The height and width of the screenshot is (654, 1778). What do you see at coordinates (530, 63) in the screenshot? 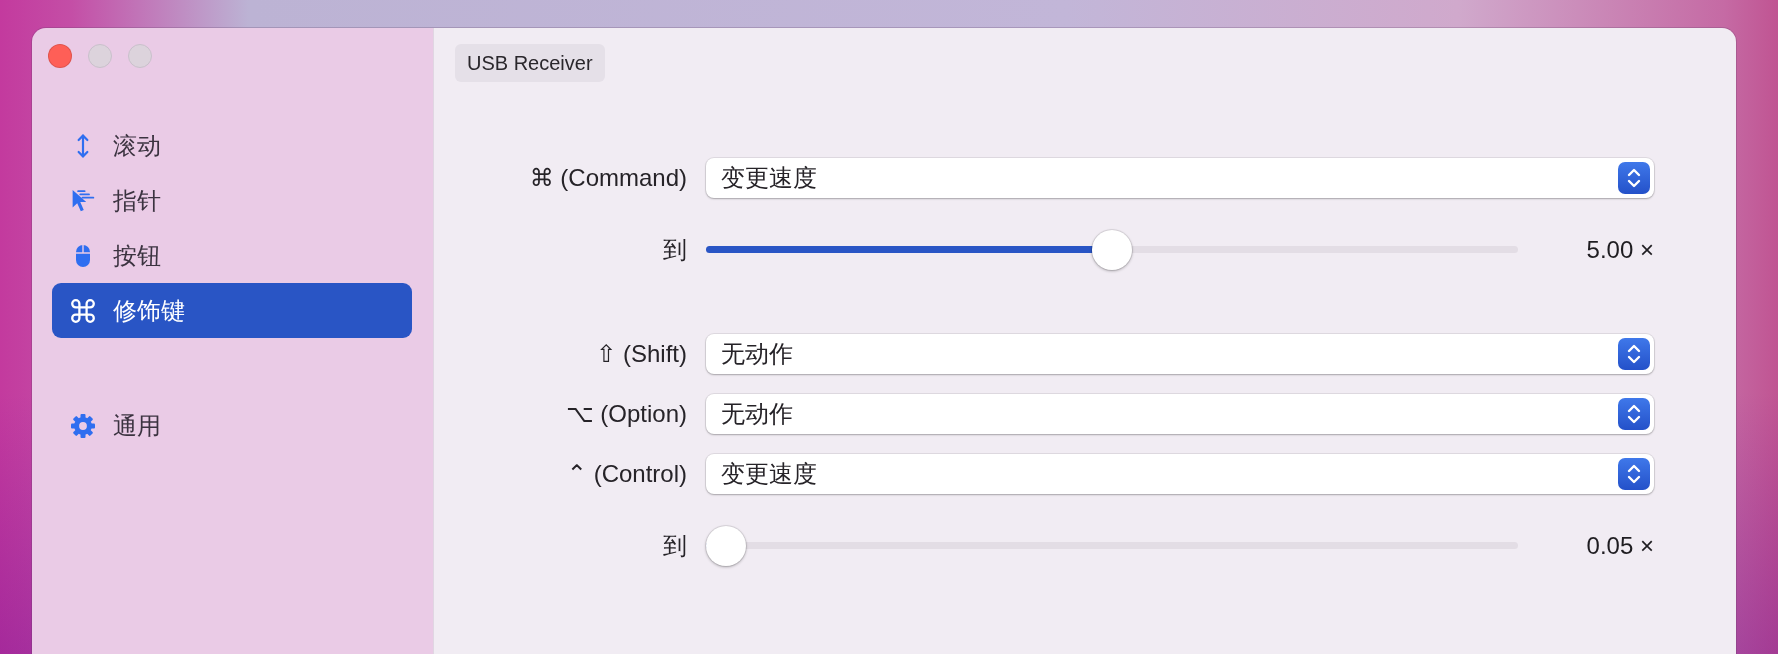
I see `device-button: USB Receiver` at bounding box center [530, 63].